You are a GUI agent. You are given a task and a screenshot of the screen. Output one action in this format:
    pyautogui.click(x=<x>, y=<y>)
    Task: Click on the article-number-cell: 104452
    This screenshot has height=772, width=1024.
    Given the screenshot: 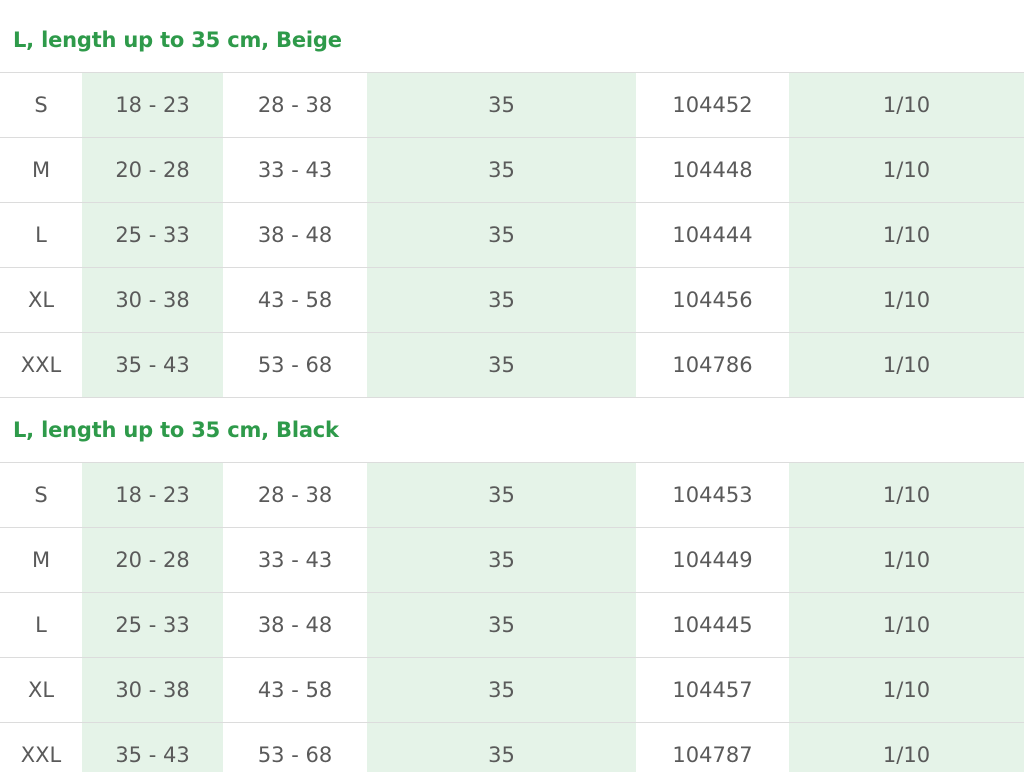 What is the action you would take?
    pyautogui.click(x=712, y=105)
    